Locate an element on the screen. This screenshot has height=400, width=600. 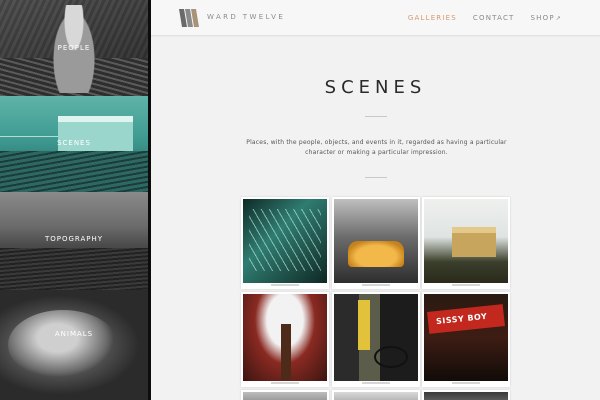
thumbnail-car is located at coordinates (376, 243).